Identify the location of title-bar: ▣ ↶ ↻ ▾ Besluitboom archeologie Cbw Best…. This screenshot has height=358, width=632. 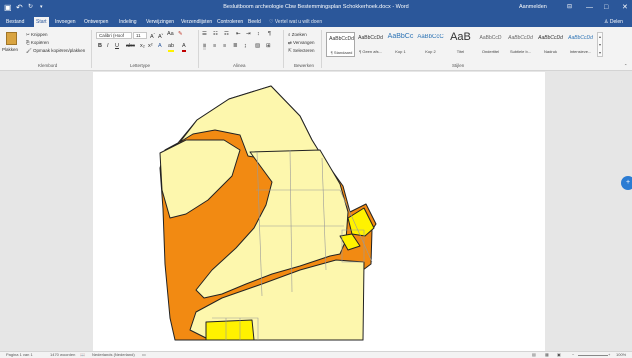
(316, 7).